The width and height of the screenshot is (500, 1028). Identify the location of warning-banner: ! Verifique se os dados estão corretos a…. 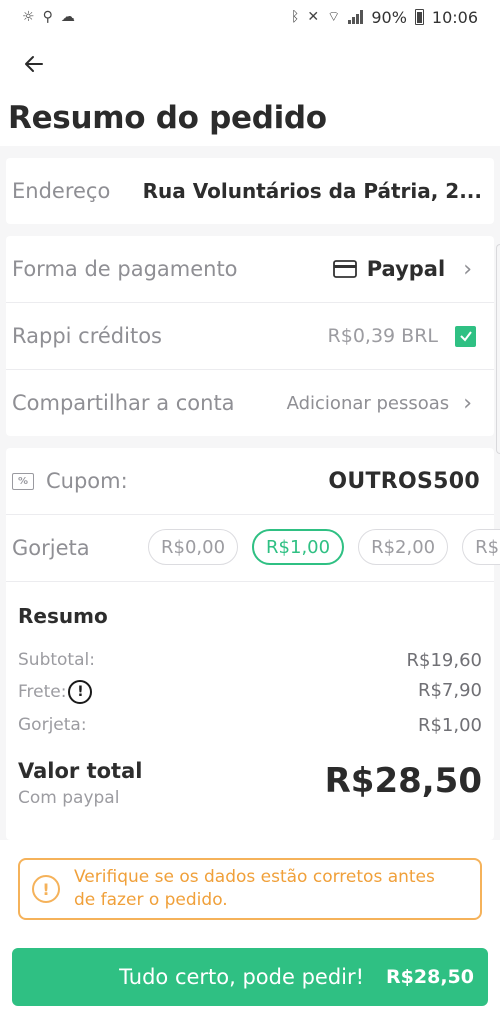
(250, 889).